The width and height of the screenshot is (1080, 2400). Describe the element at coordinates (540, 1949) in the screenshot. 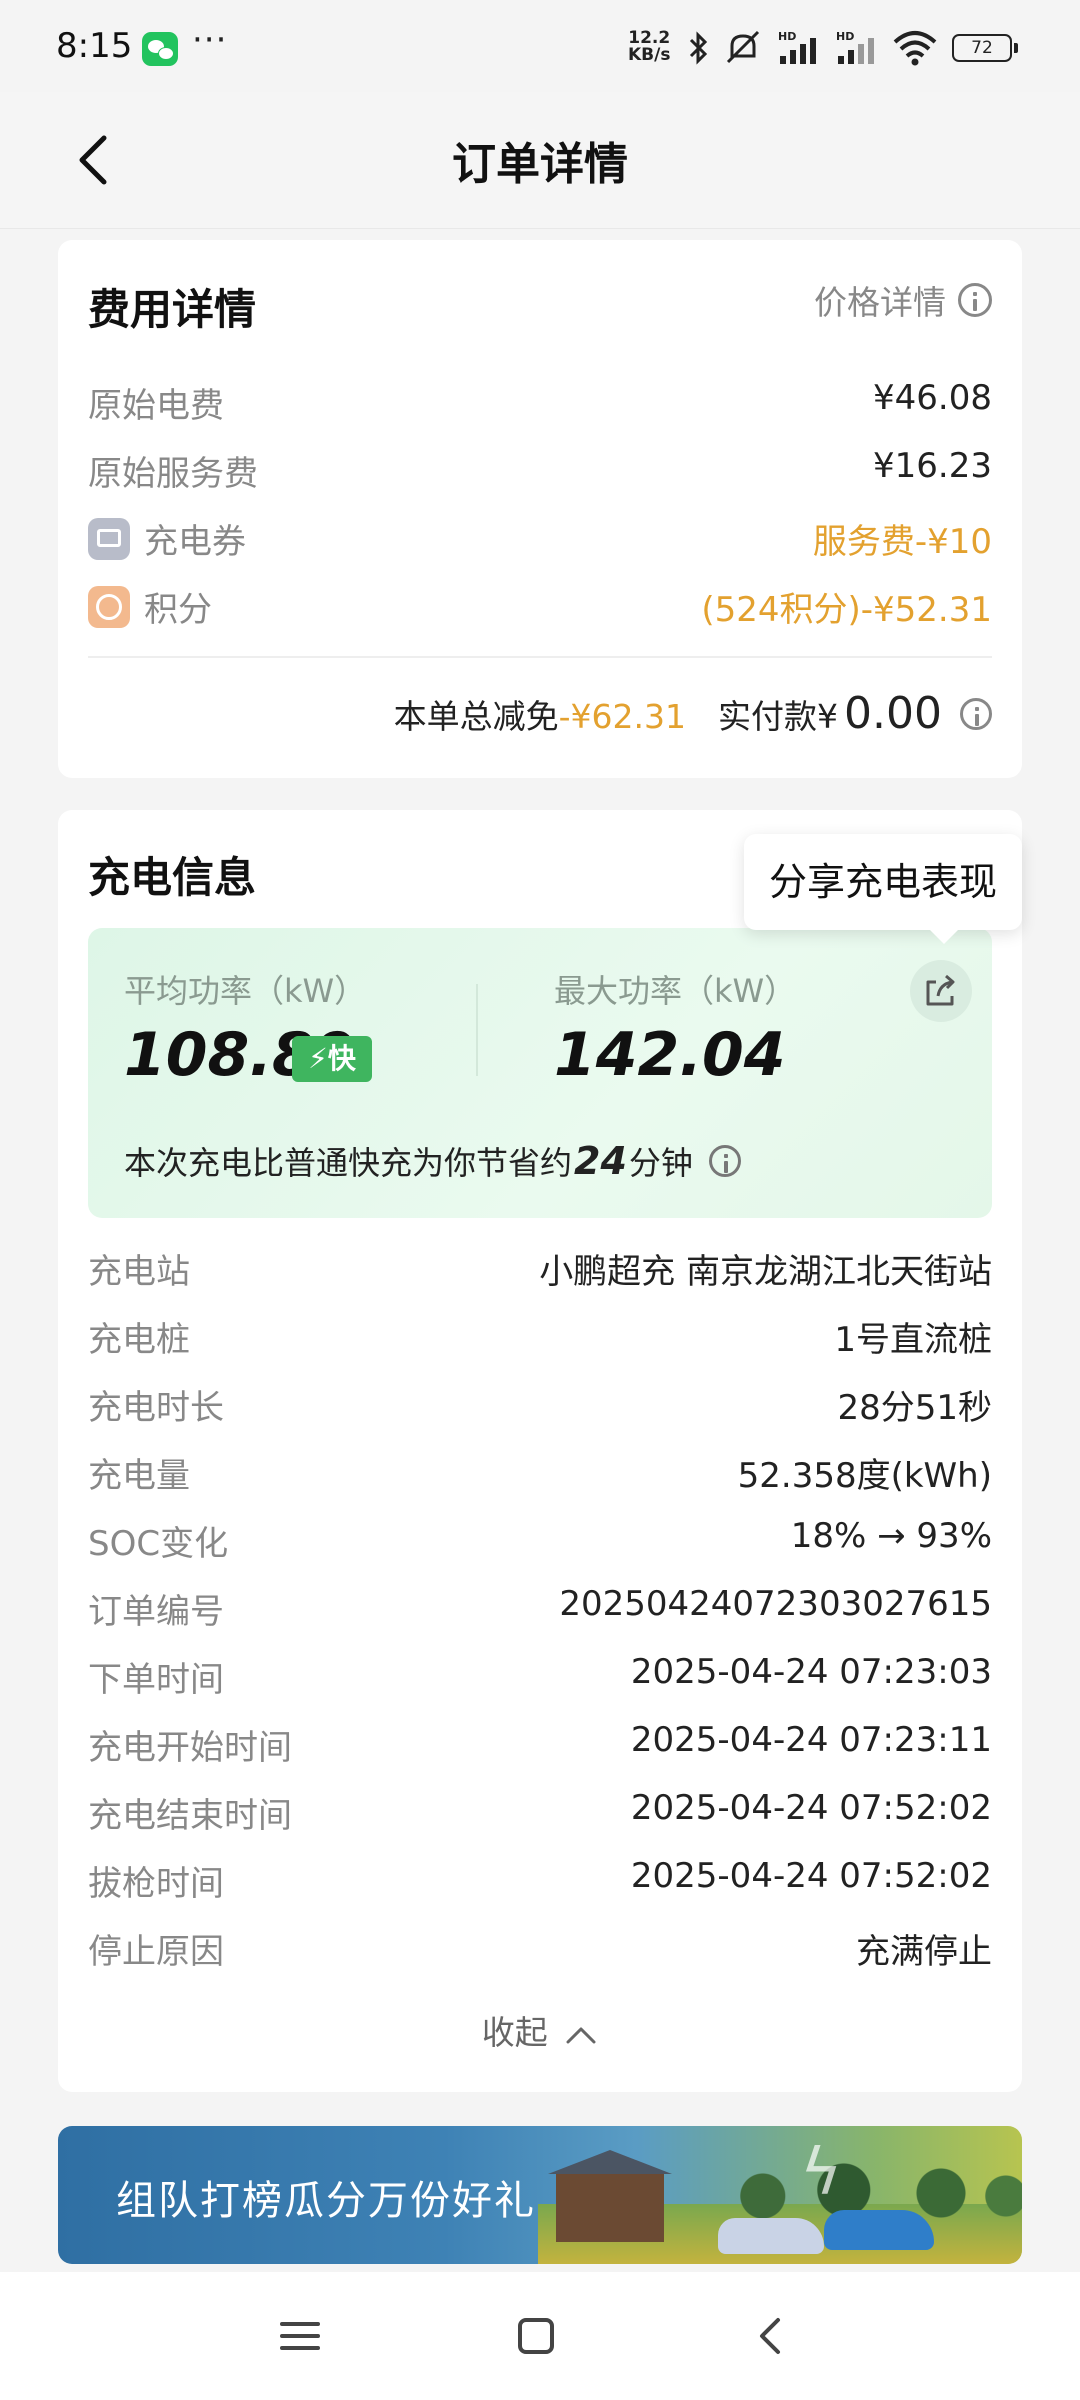

I see `info-row-stop-reason: 停止原因 充满停止` at that location.